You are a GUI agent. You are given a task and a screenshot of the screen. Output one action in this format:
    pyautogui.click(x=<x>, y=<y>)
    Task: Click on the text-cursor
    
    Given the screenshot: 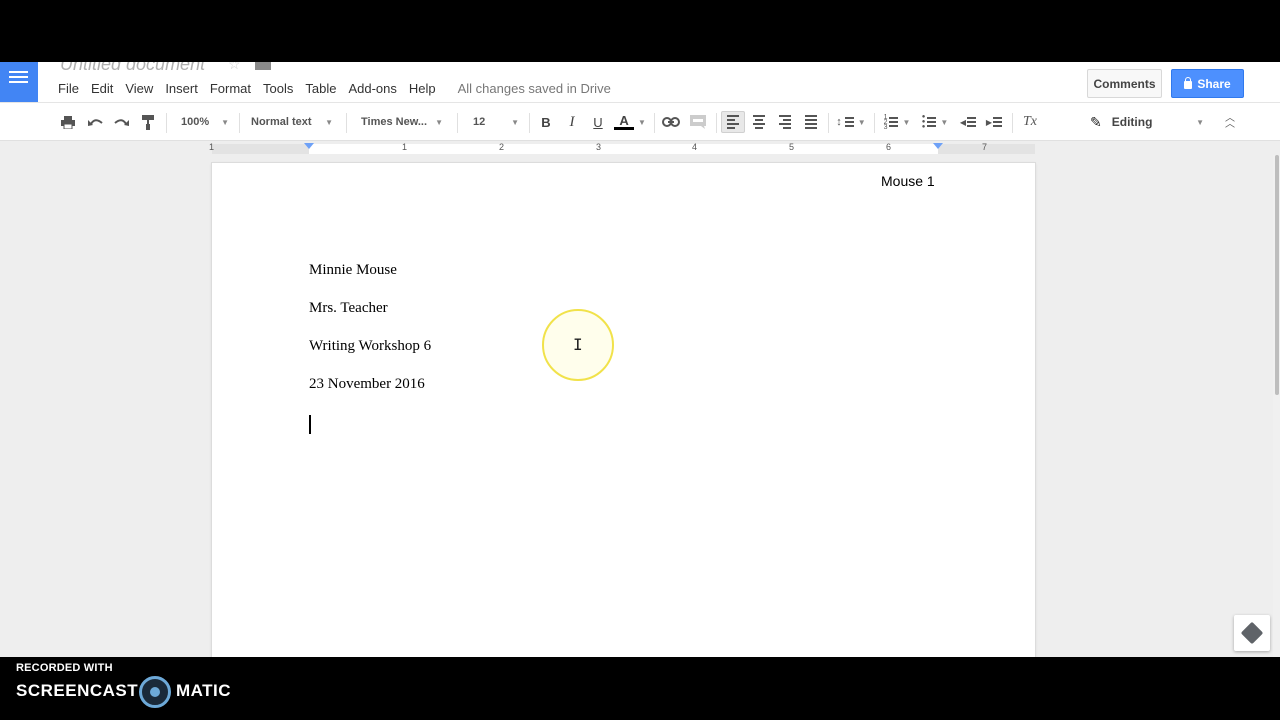 What is the action you would take?
    pyautogui.click(x=310, y=424)
    